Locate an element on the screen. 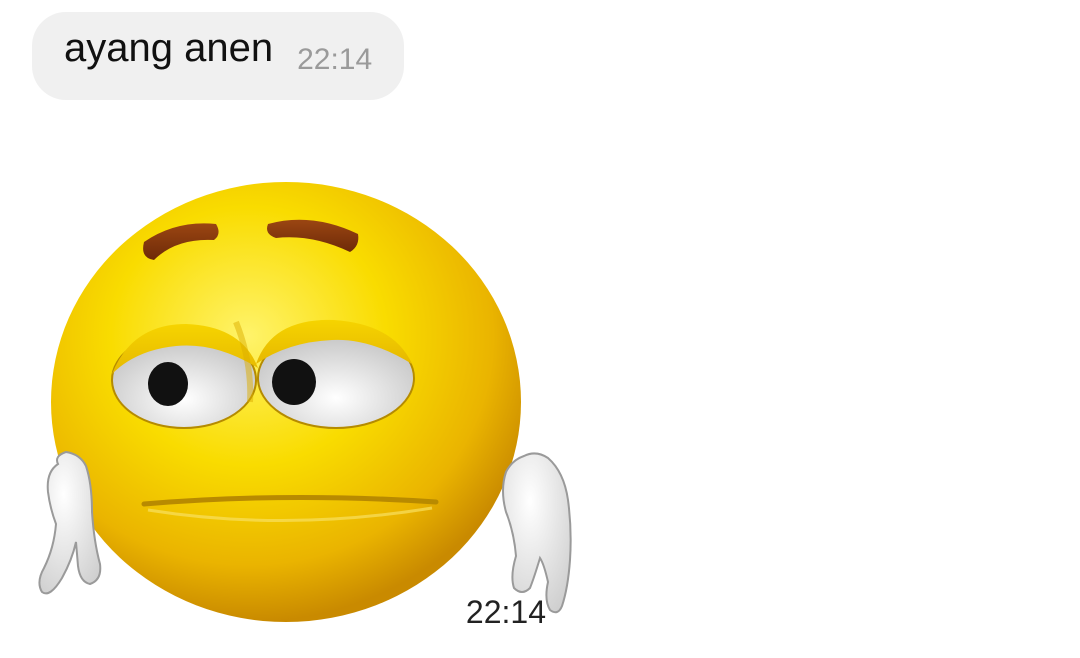 Image resolution: width=1080 pixels, height=658 pixels. right-glove is located at coordinates (537, 533).